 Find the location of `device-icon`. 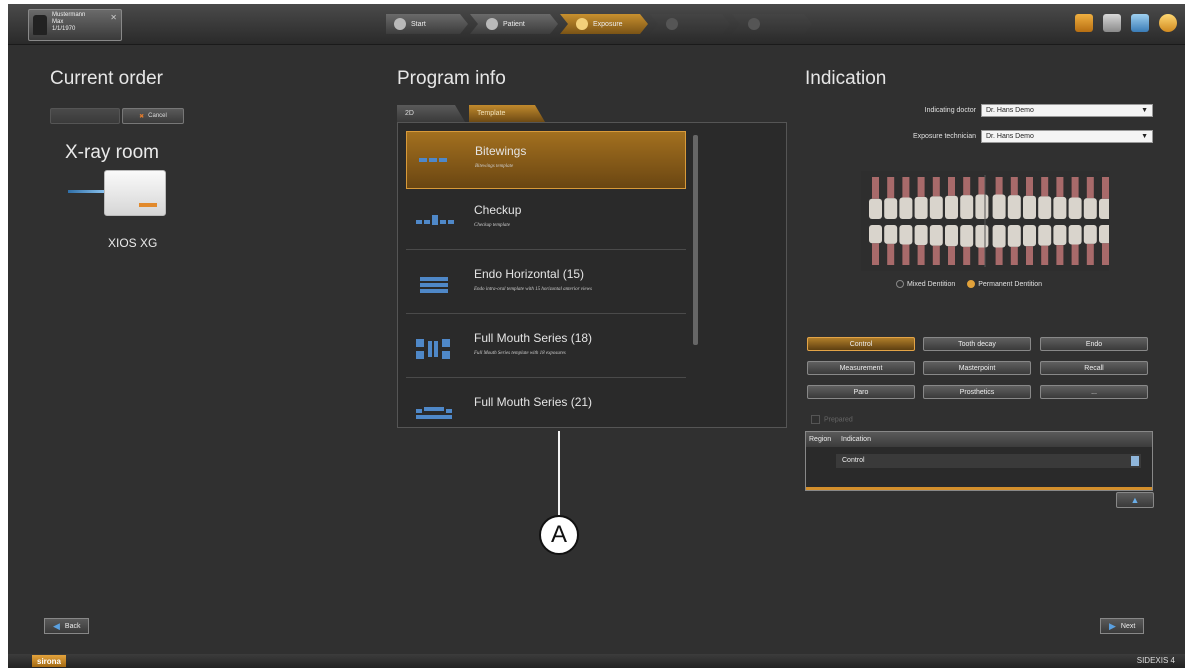

device-icon is located at coordinates (1112, 23).